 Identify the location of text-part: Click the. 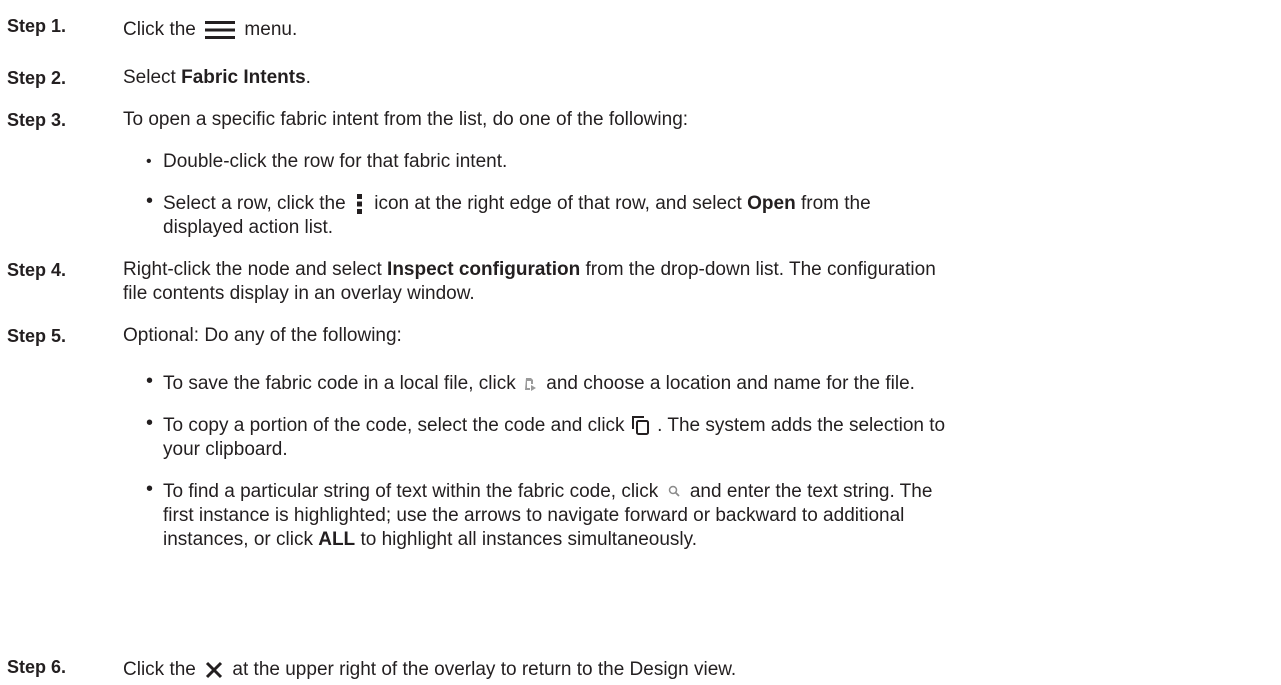
(159, 669).